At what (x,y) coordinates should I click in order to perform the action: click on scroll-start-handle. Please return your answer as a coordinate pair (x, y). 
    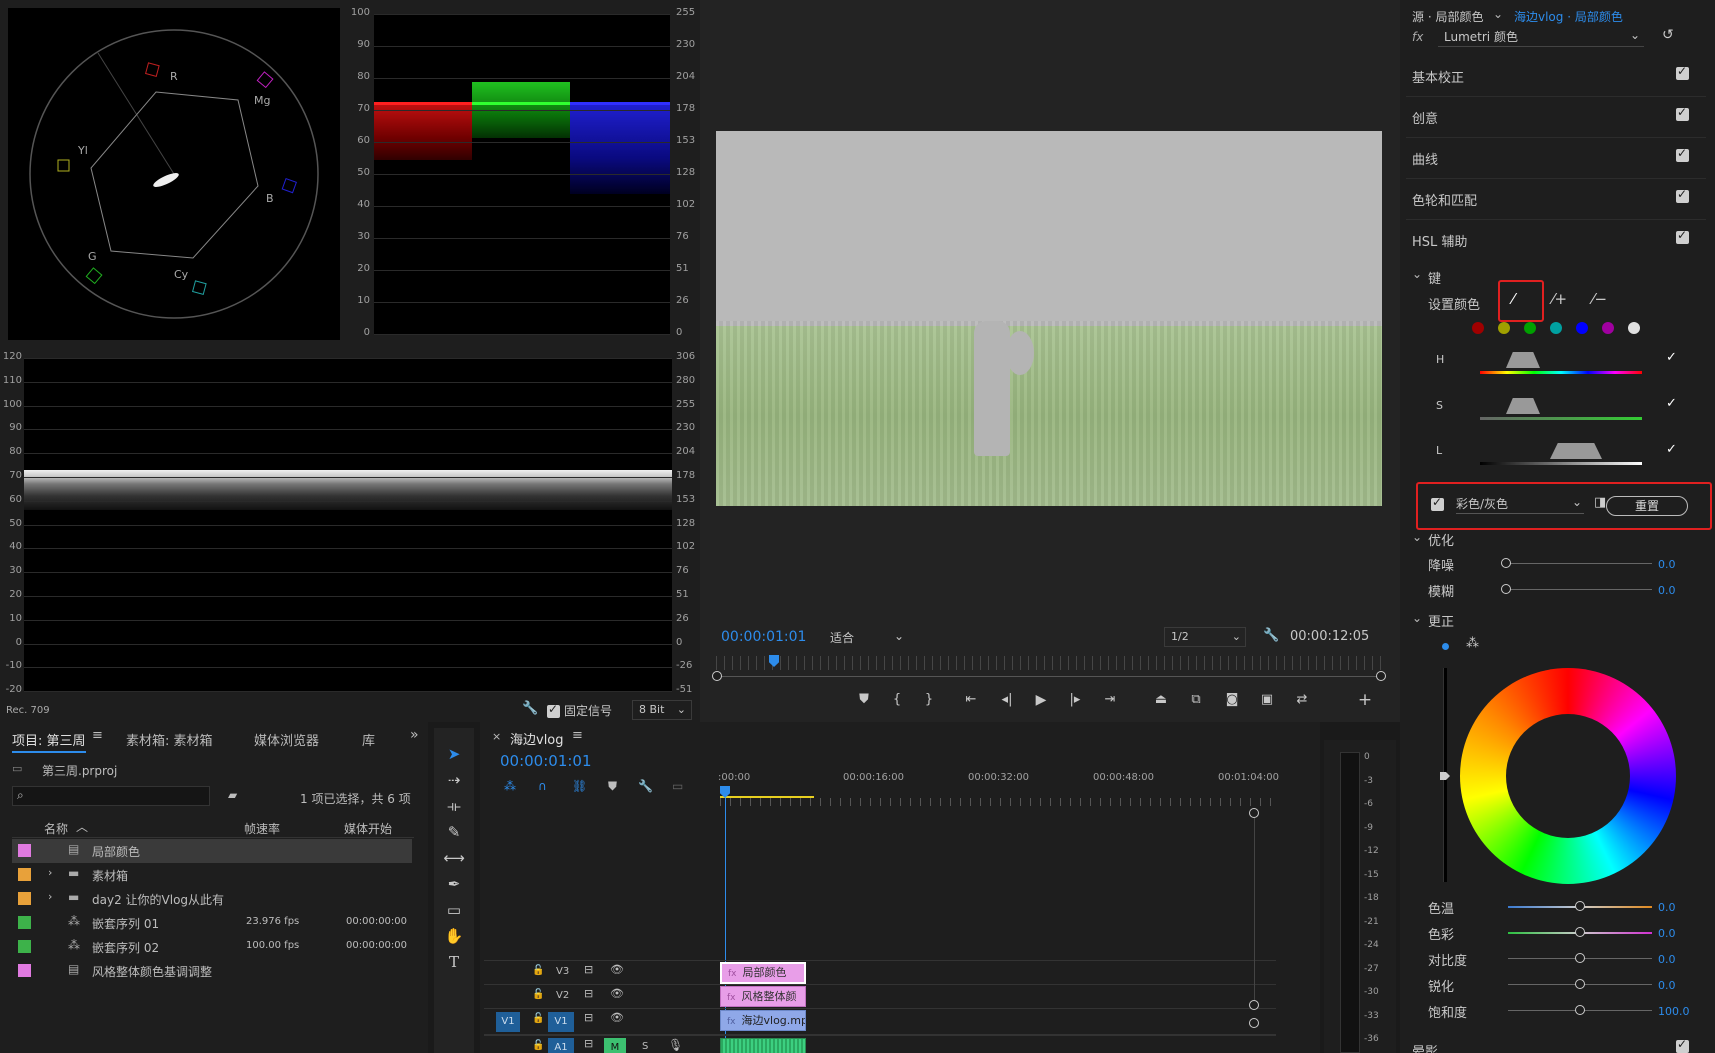
    Looking at the image, I should click on (717, 676).